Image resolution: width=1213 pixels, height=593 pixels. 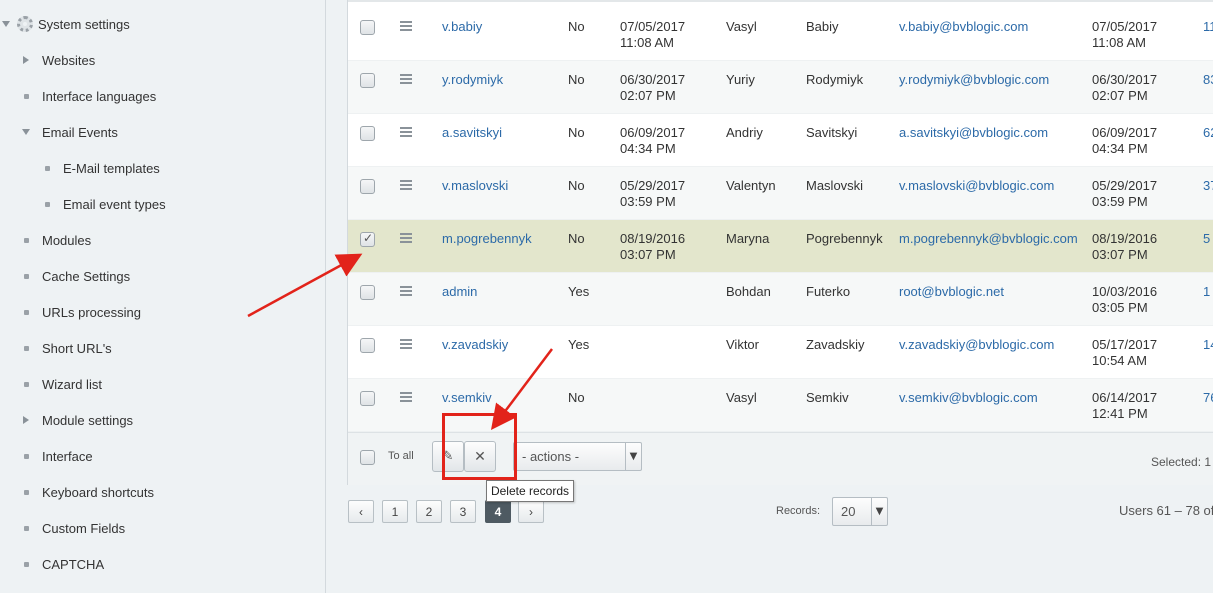 What do you see at coordinates (63, 384) in the screenshot?
I see `sidebar-item-wizard-list: Wizard list` at bounding box center [63, 384].